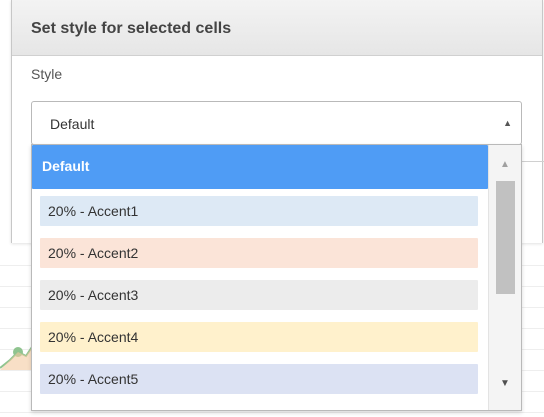 This screenshot has width=544, height=417. What do you see at coordinates (93, 295) in the screenshot?
I see `option-label: 20% - Accent3` at bounding box center [93, 295].